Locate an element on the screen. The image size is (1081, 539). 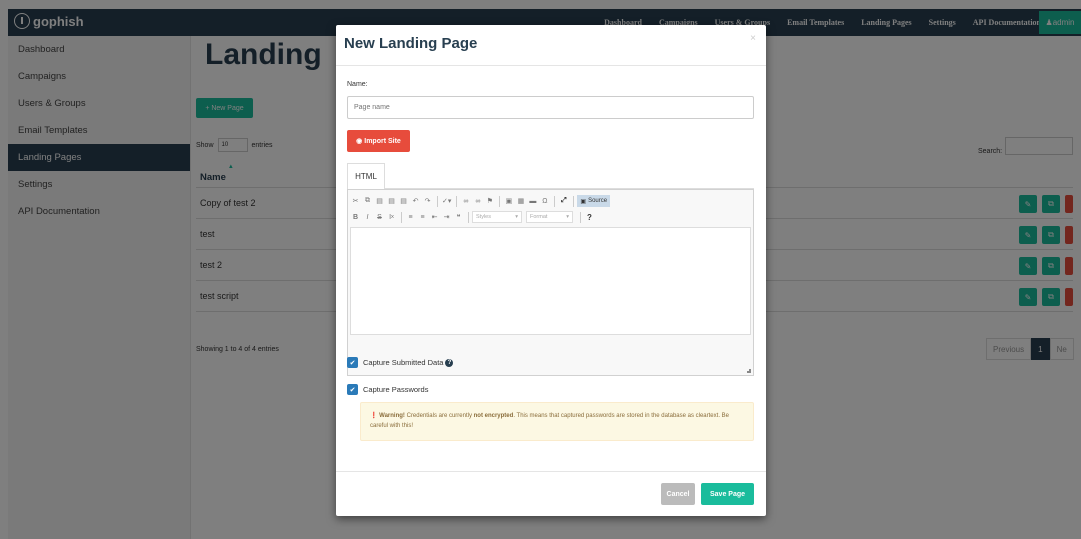
strikethrough-icon: S is located at coordinates (379, 217).